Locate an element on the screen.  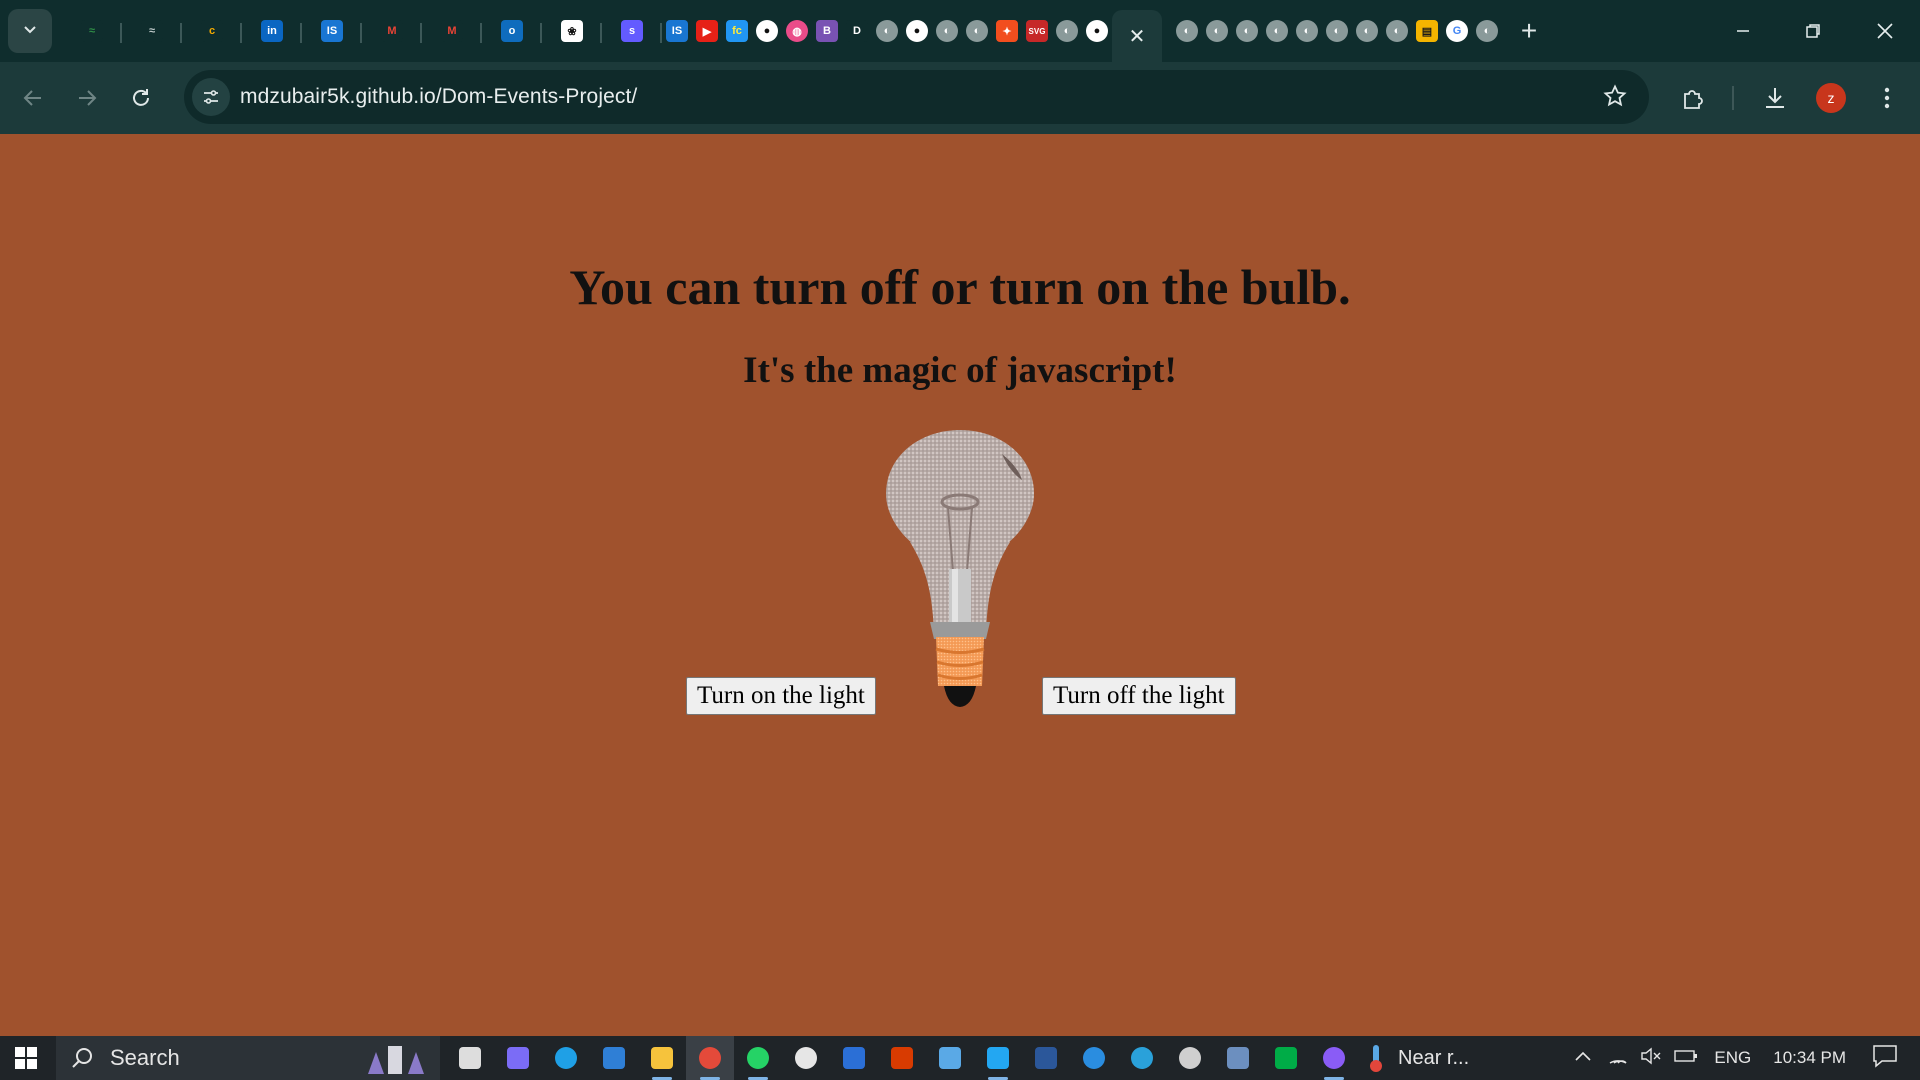
taskbar-word is located at coordinates (1046, 1058).